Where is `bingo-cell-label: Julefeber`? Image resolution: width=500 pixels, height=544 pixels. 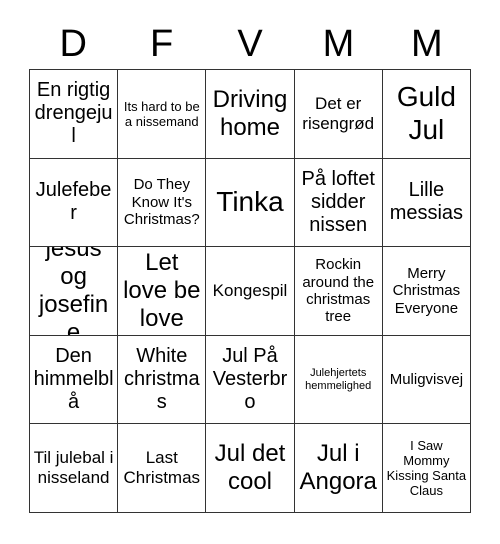
bingo-cell-label: Julefeber is located at coordinates (73, 202).